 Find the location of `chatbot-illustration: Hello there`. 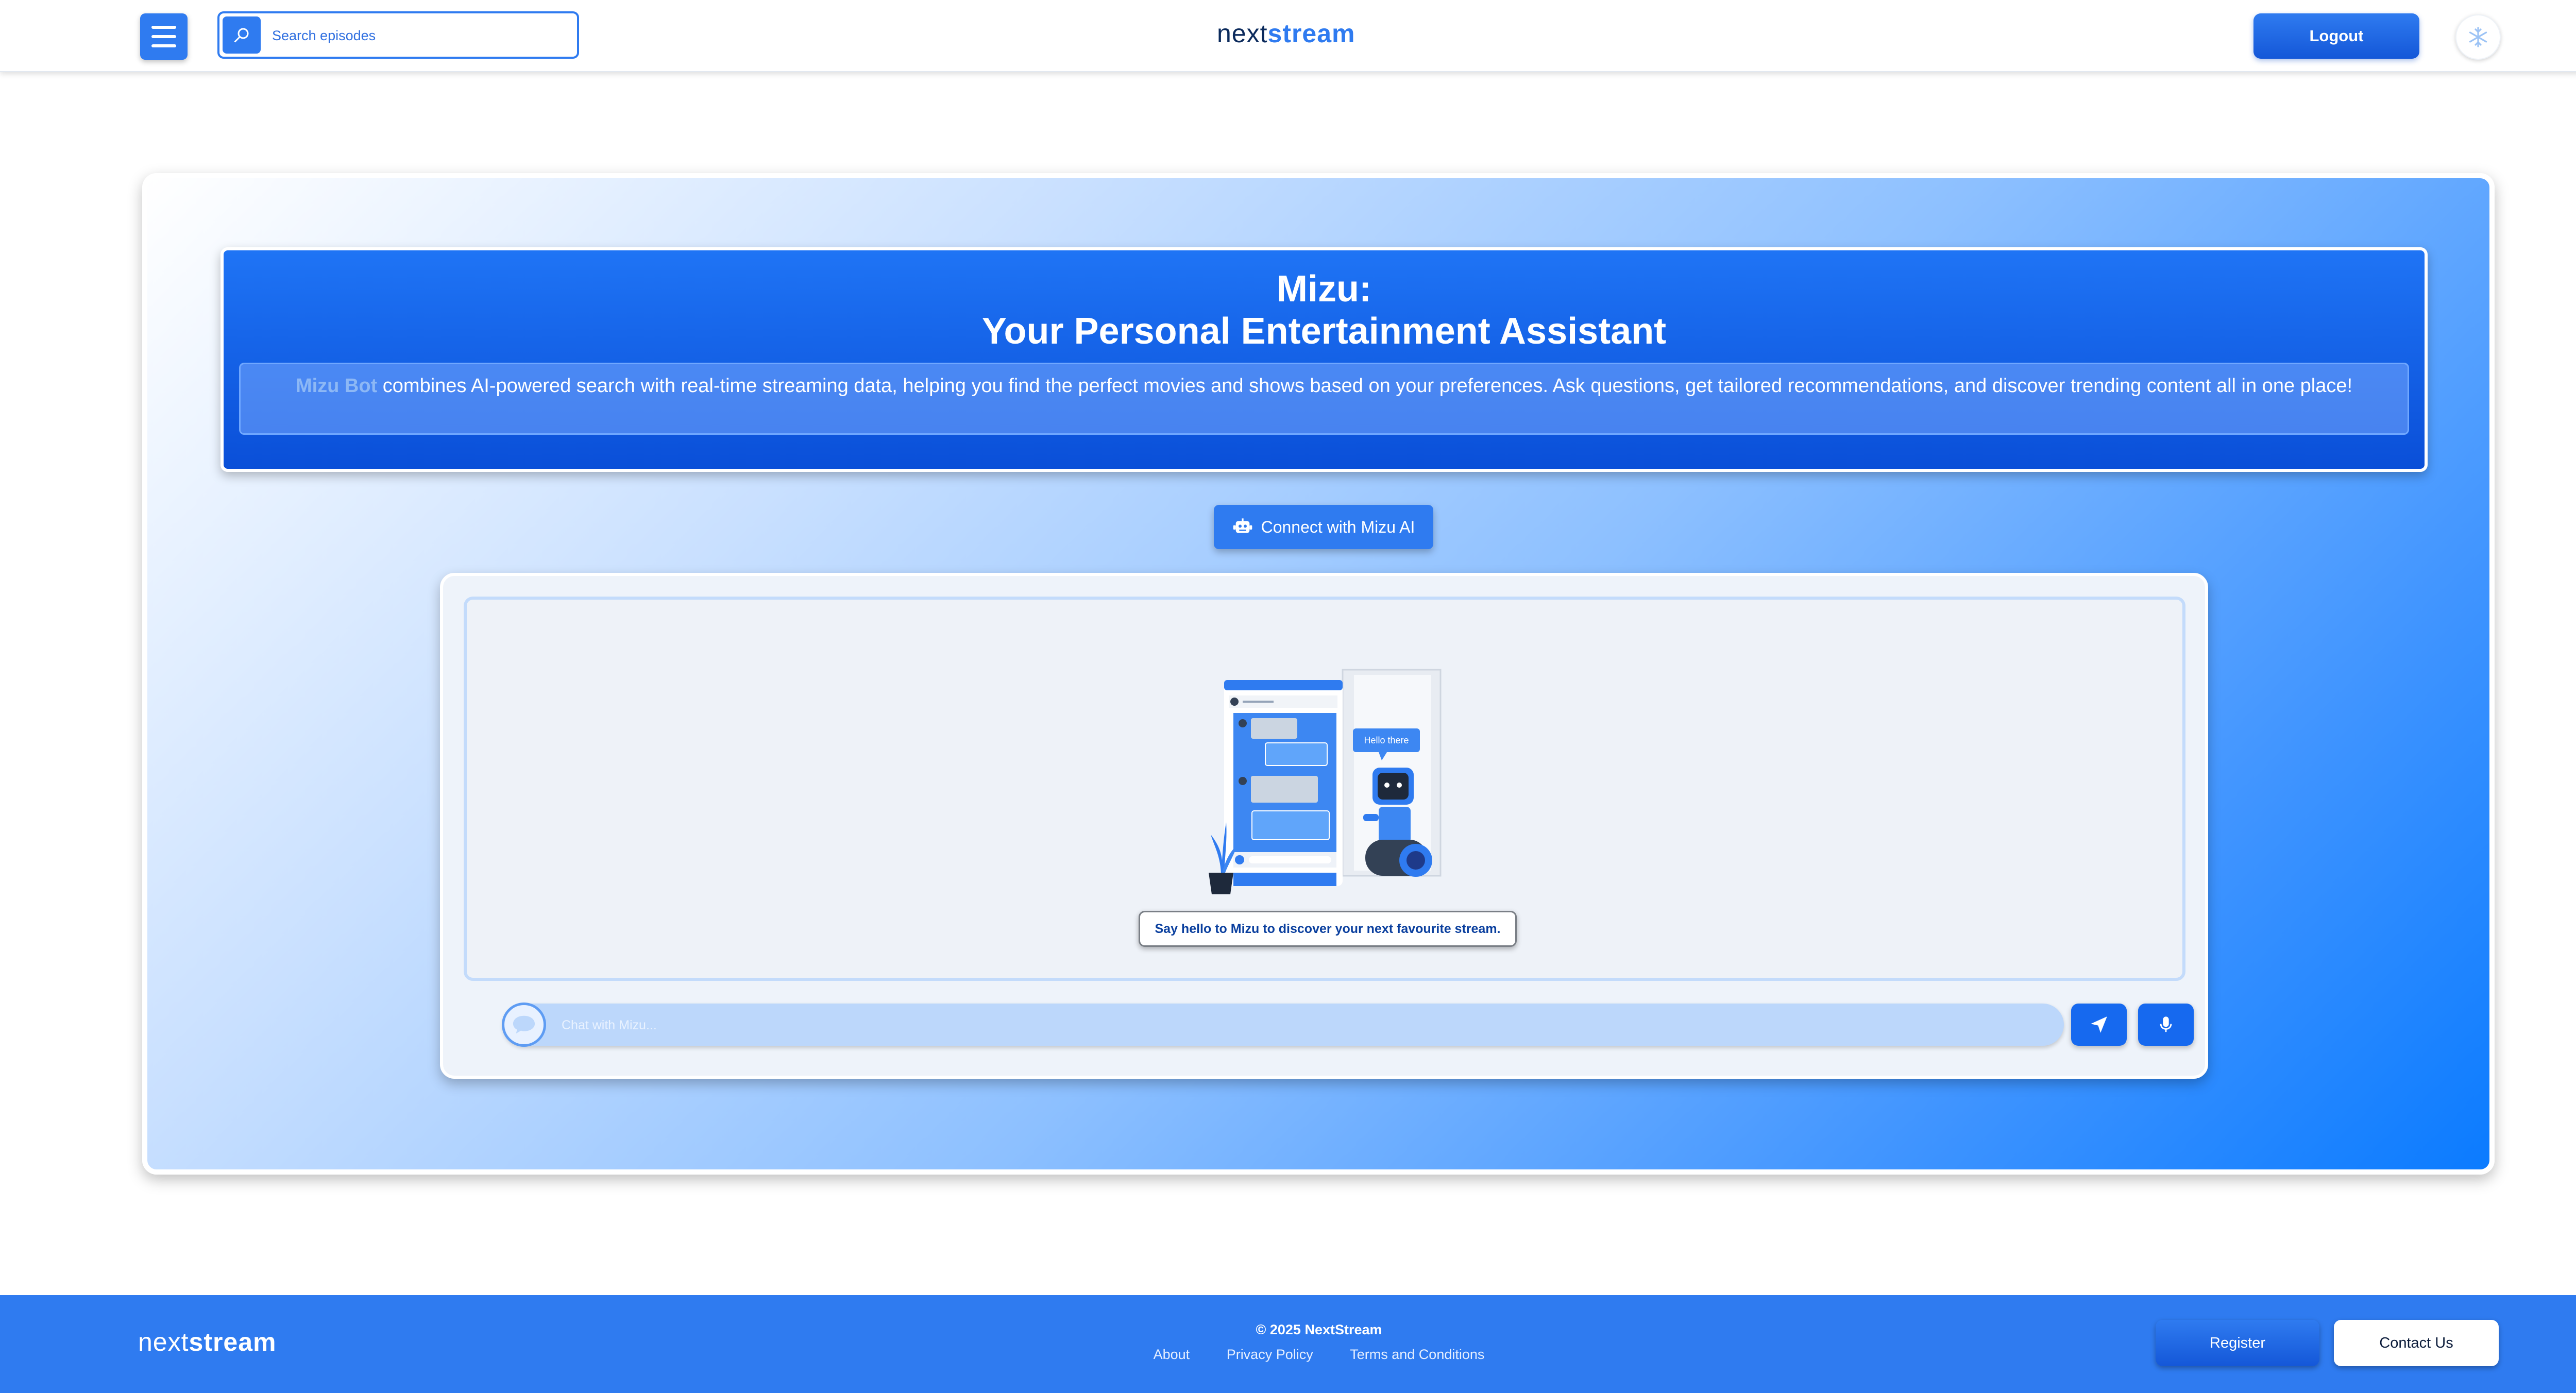

chatbot-illustration: Hello there is located at coordinates (1325, 781).